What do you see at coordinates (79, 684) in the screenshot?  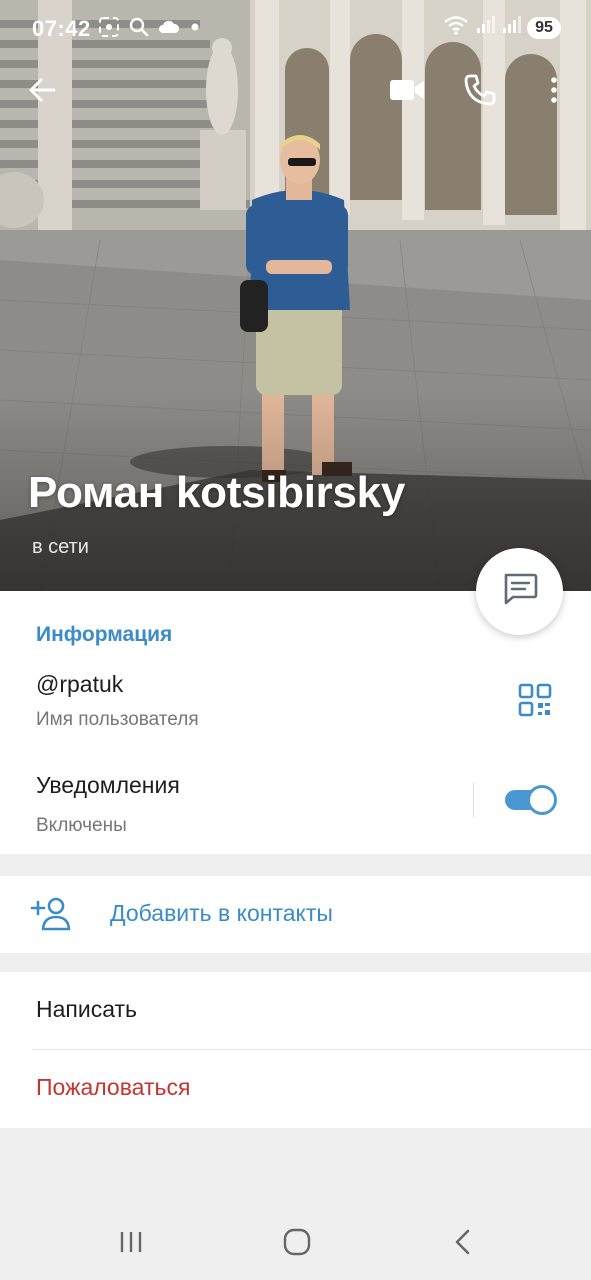 I see `username-value: @rpatuk` at bounding box center [79, 684].